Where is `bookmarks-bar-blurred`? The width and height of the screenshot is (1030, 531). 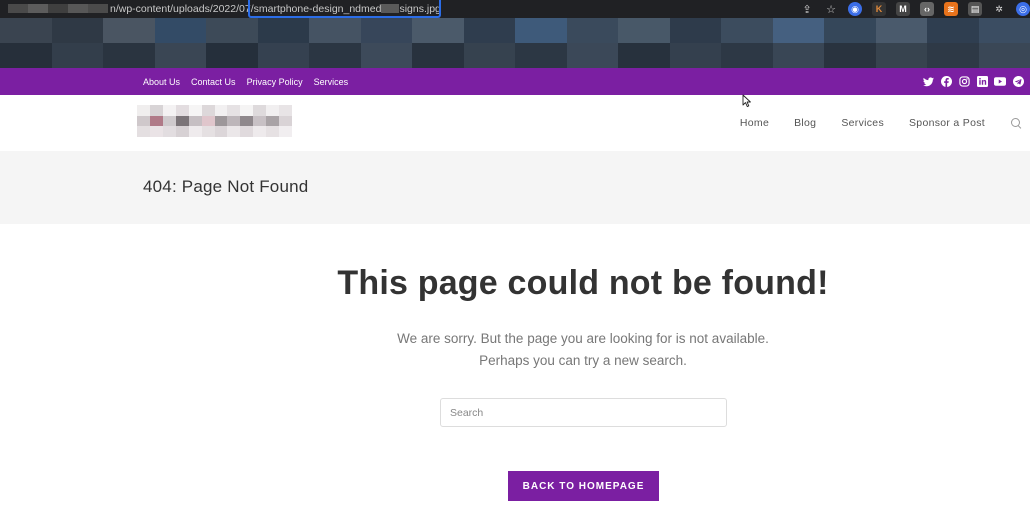
bookmarks-bar-blurred is located at coordinates (515, 43).